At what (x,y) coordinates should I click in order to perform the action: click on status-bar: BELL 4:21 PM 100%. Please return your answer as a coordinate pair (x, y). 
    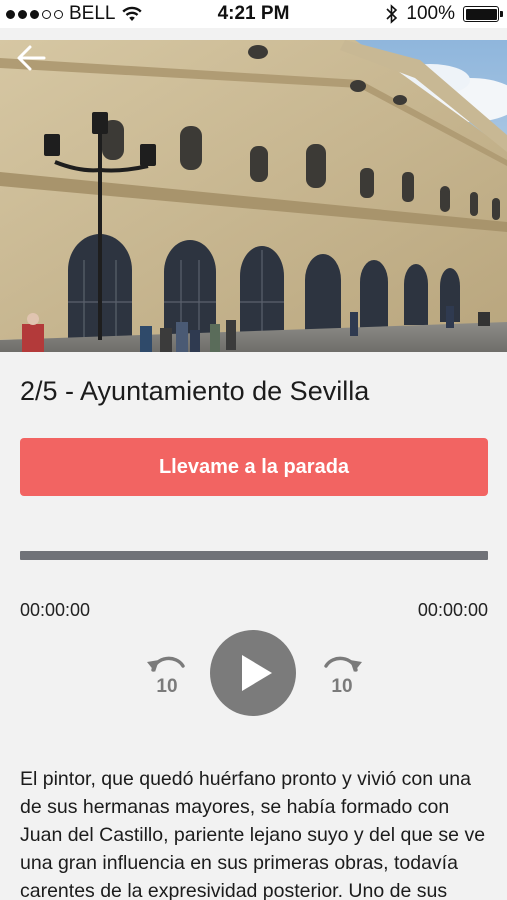
    Looking at the image, I should click on (253, 14).